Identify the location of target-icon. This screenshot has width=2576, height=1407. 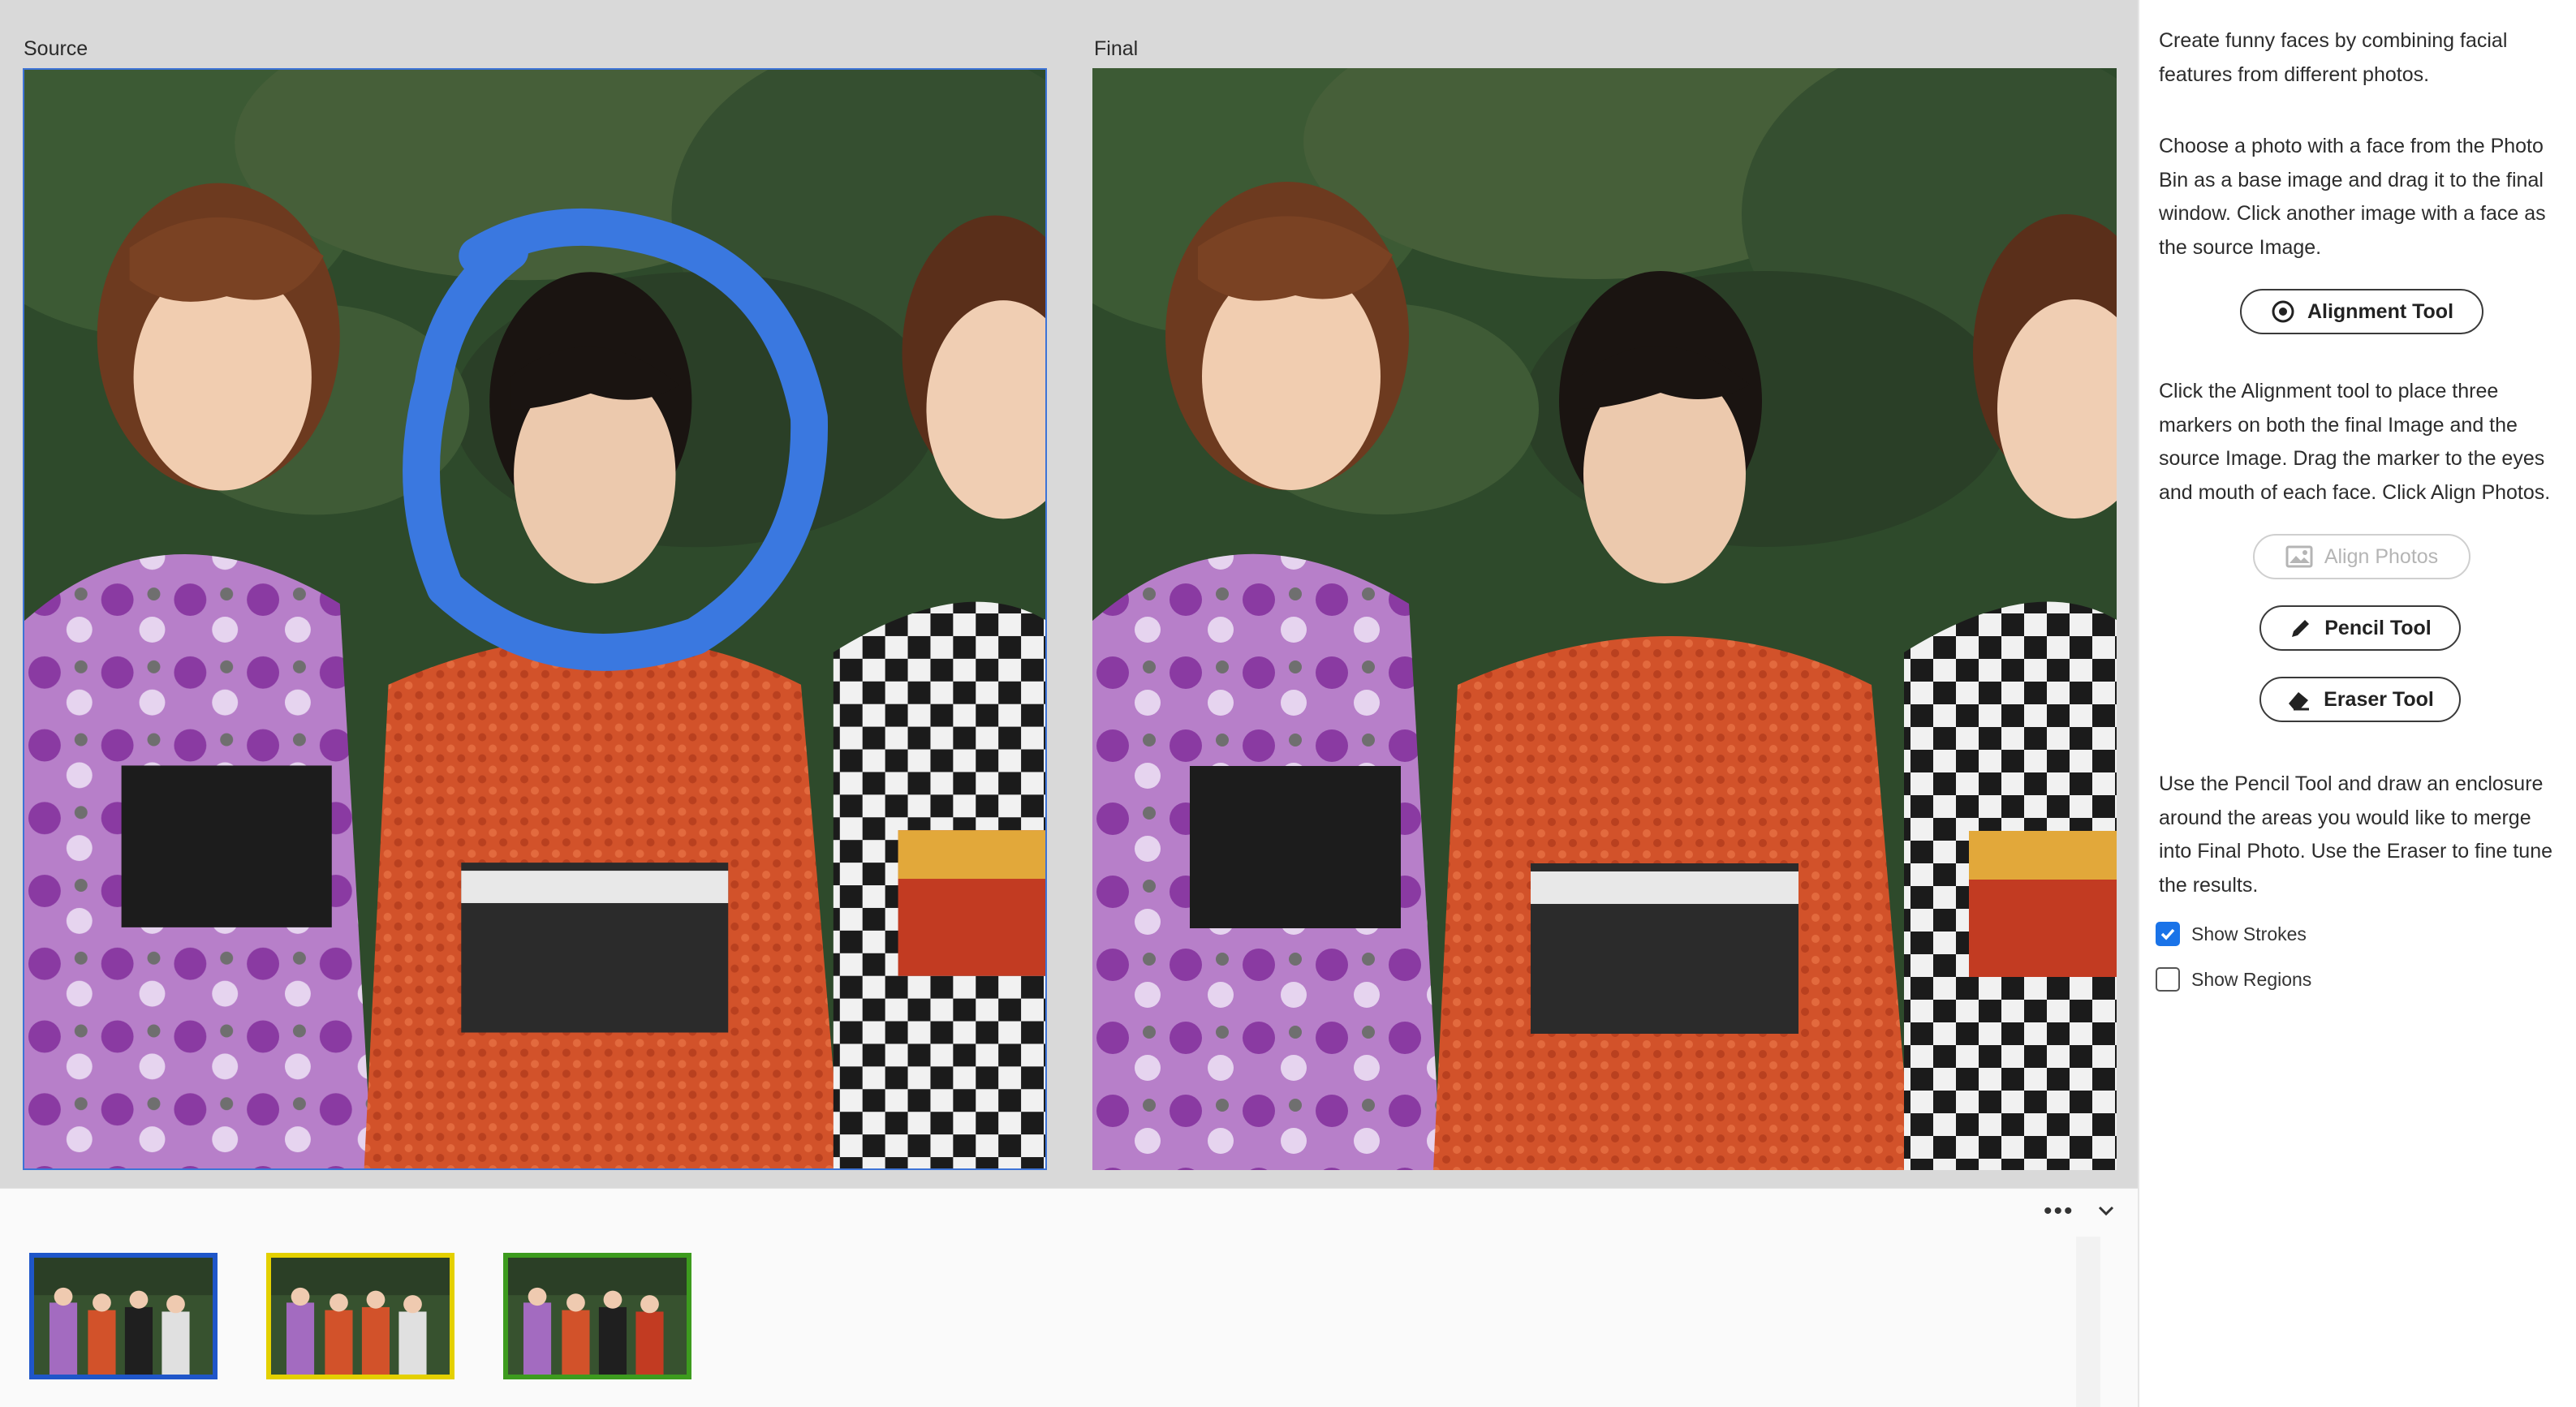
(2283, 311).